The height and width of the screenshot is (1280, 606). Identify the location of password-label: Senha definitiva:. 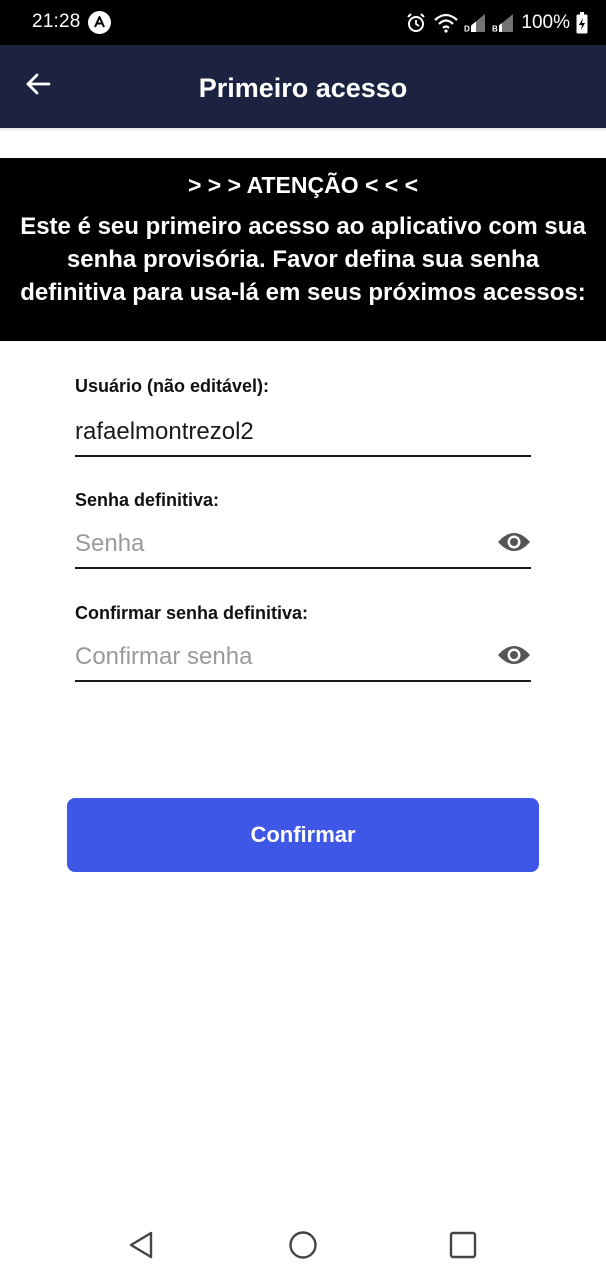
(147, 500).